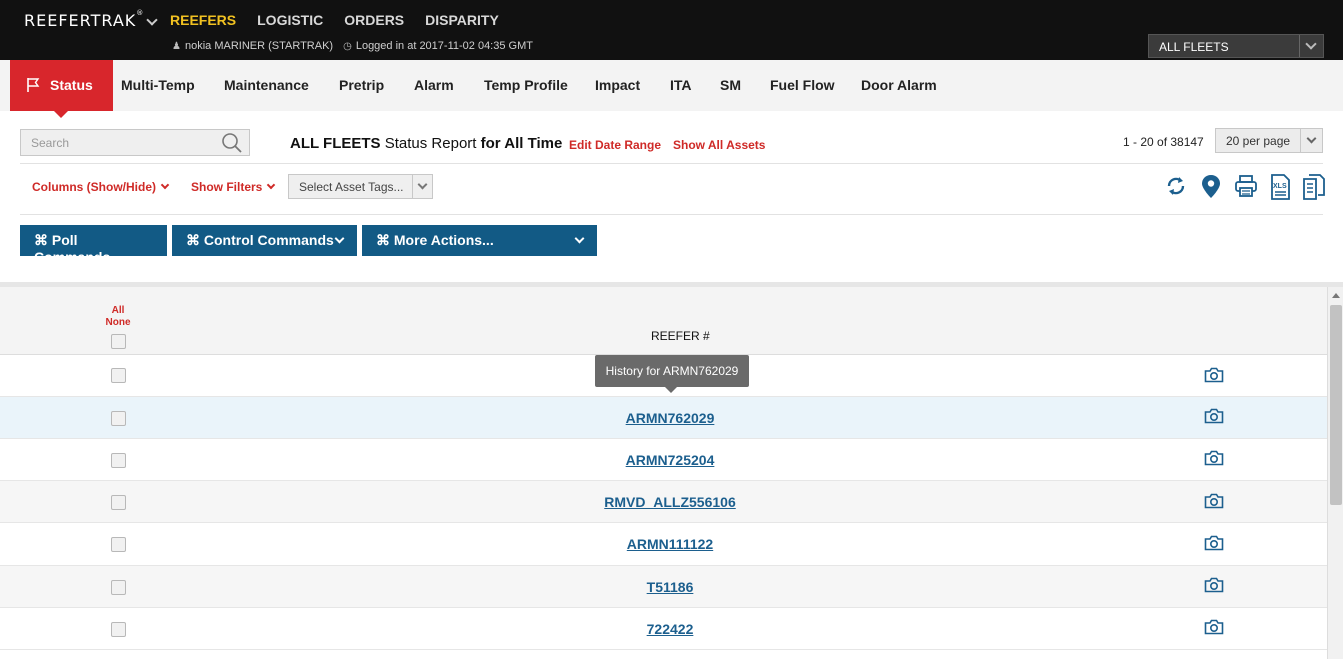  Describe the element at coordinates (152, 20) in the screenshot. I see `brand-chevron-down-icon` at that location.